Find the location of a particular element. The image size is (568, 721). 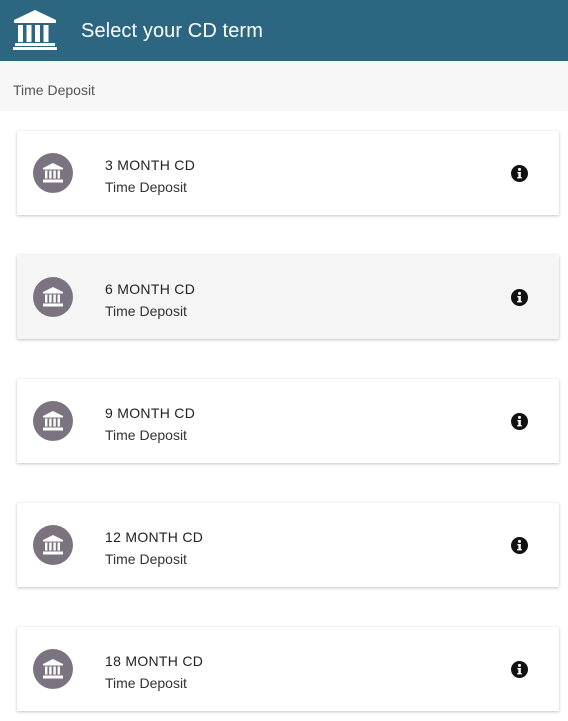

cd-term-card-9-month: 9 MONTH CD Time Deposit is located at coordinates (288, 421).